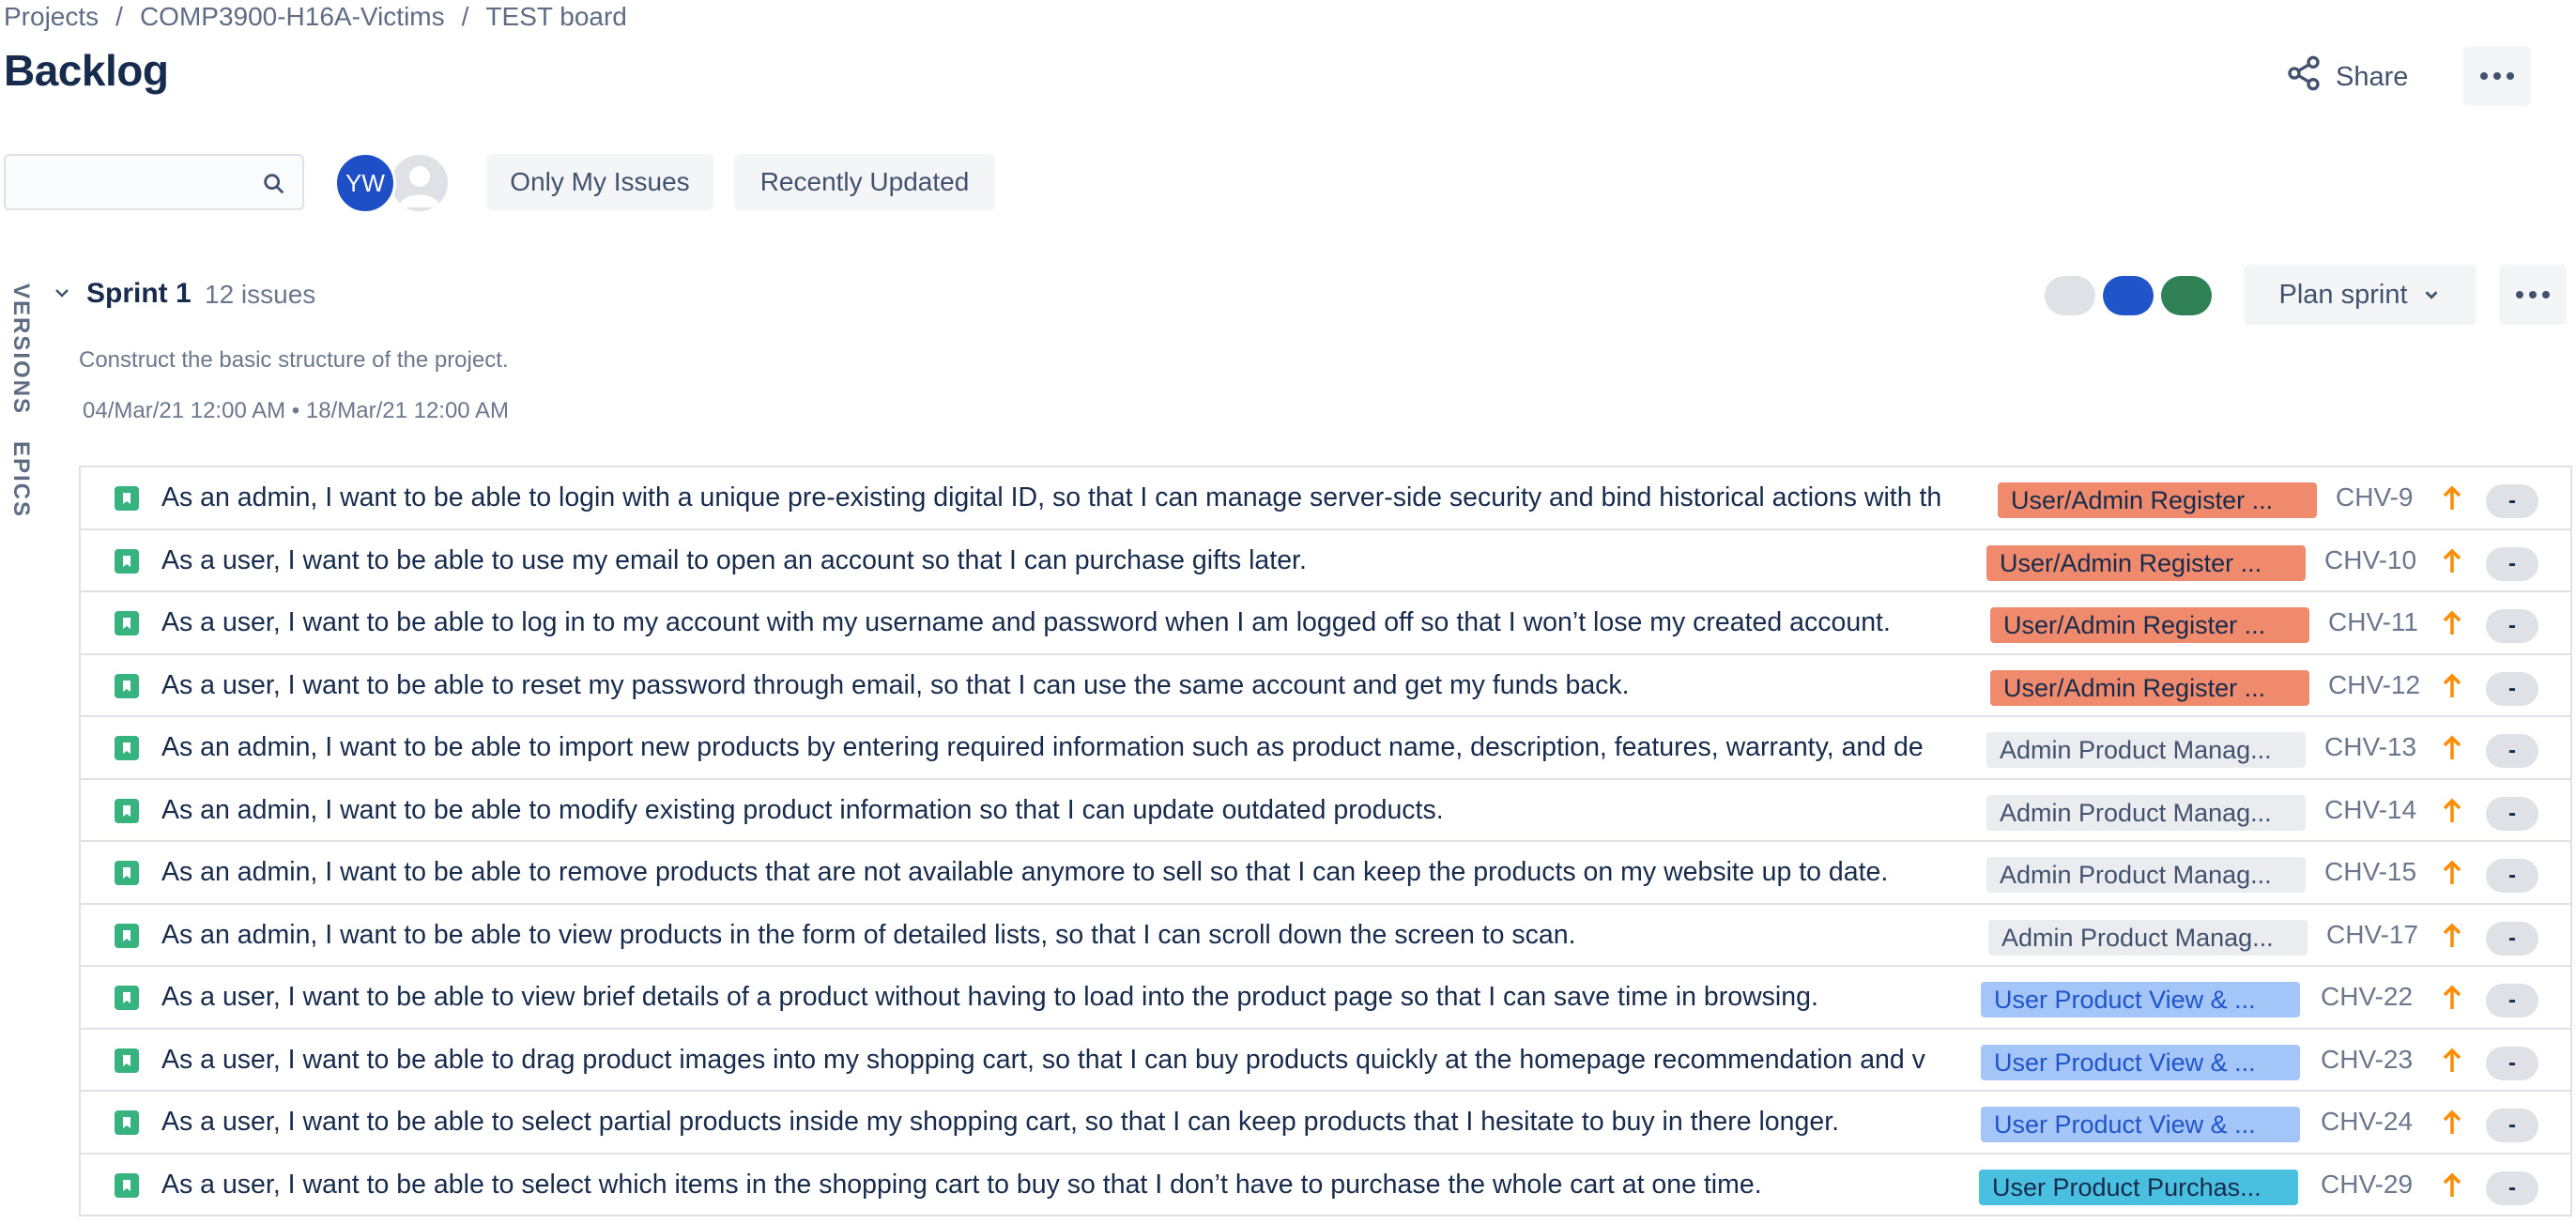 The image size is (2576, 1224). Describe the element at coordinates (2367, 1122) in the screenshot. I see `issue-key: CHV-24` at that location.